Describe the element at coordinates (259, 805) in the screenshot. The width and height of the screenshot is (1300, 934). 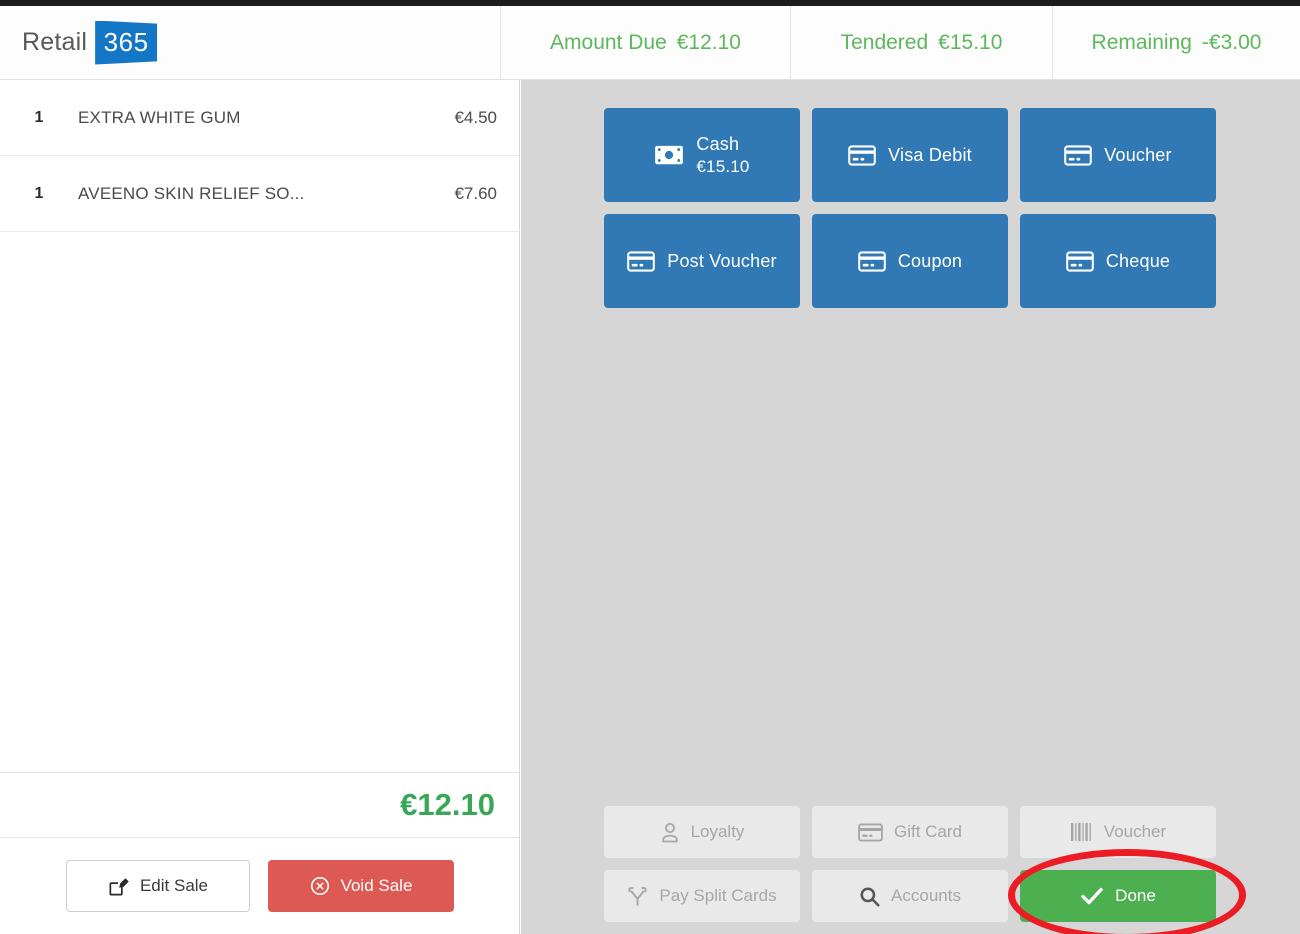
I see `sale-total-row: €12.10` at that location.